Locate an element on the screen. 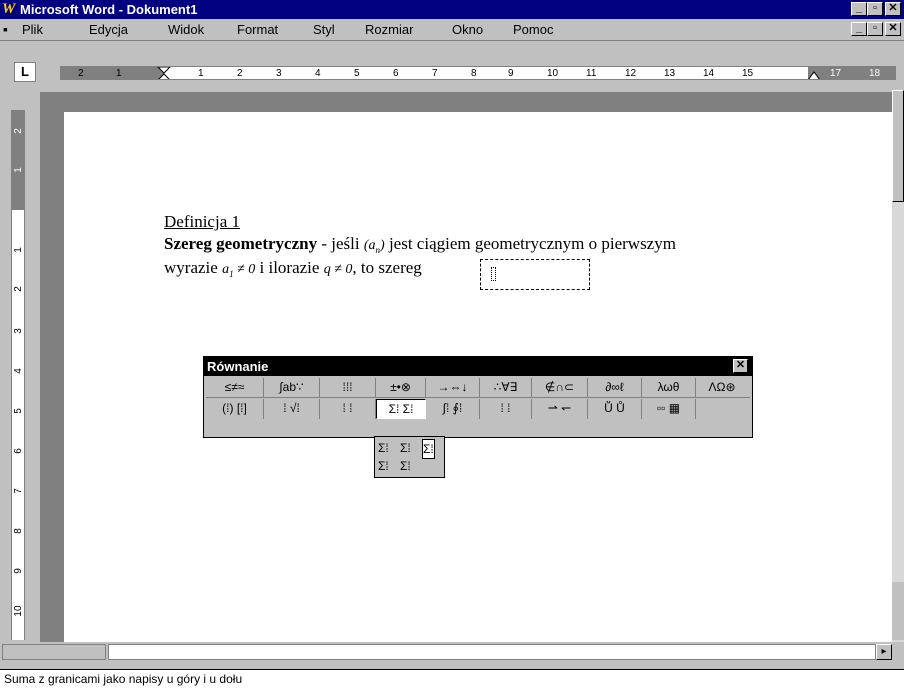 This screenshot has width=904, height=688. close-button: ✕ is located at coordinates (893, 9).